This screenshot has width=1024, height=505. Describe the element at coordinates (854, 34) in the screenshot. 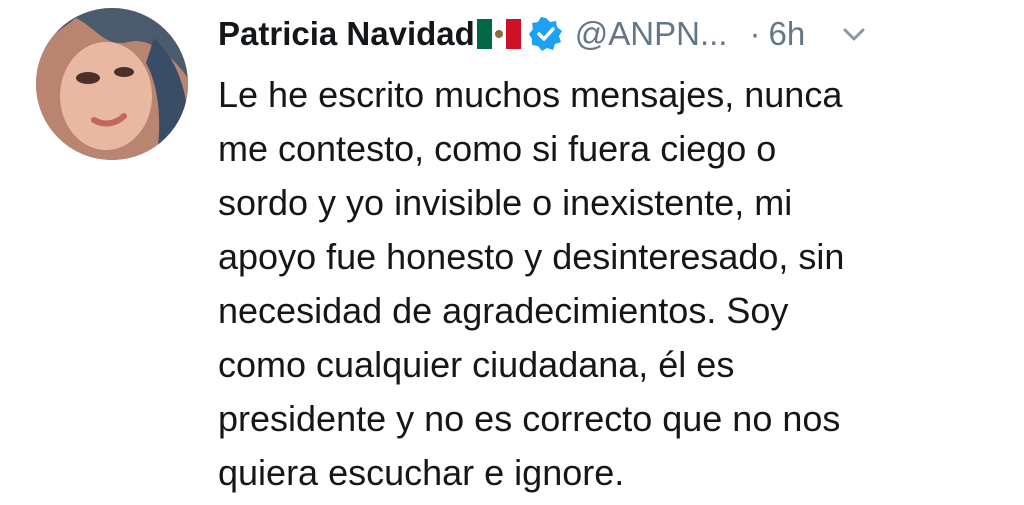

I see `chevron-down-icon` at that location.